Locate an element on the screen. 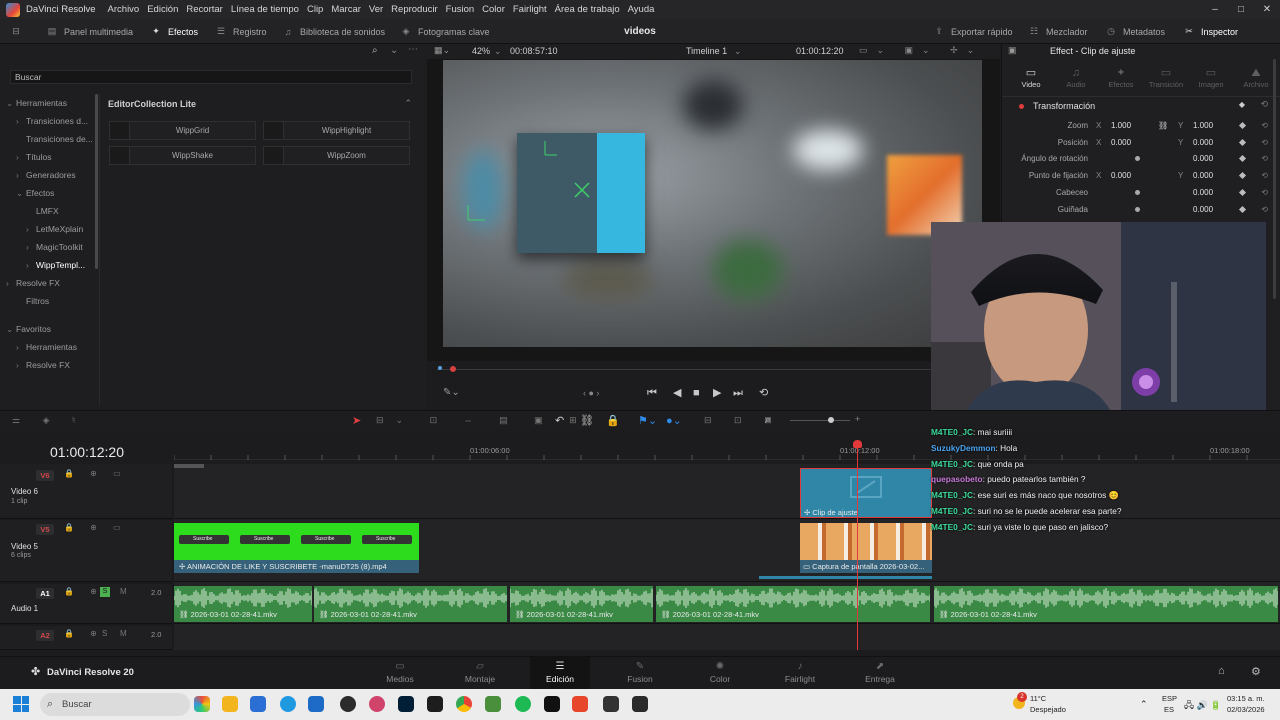  track-header-v5: V5 🔒 ⊕ ▭ Video 5 6 clips is located at coordinates (86, 551).